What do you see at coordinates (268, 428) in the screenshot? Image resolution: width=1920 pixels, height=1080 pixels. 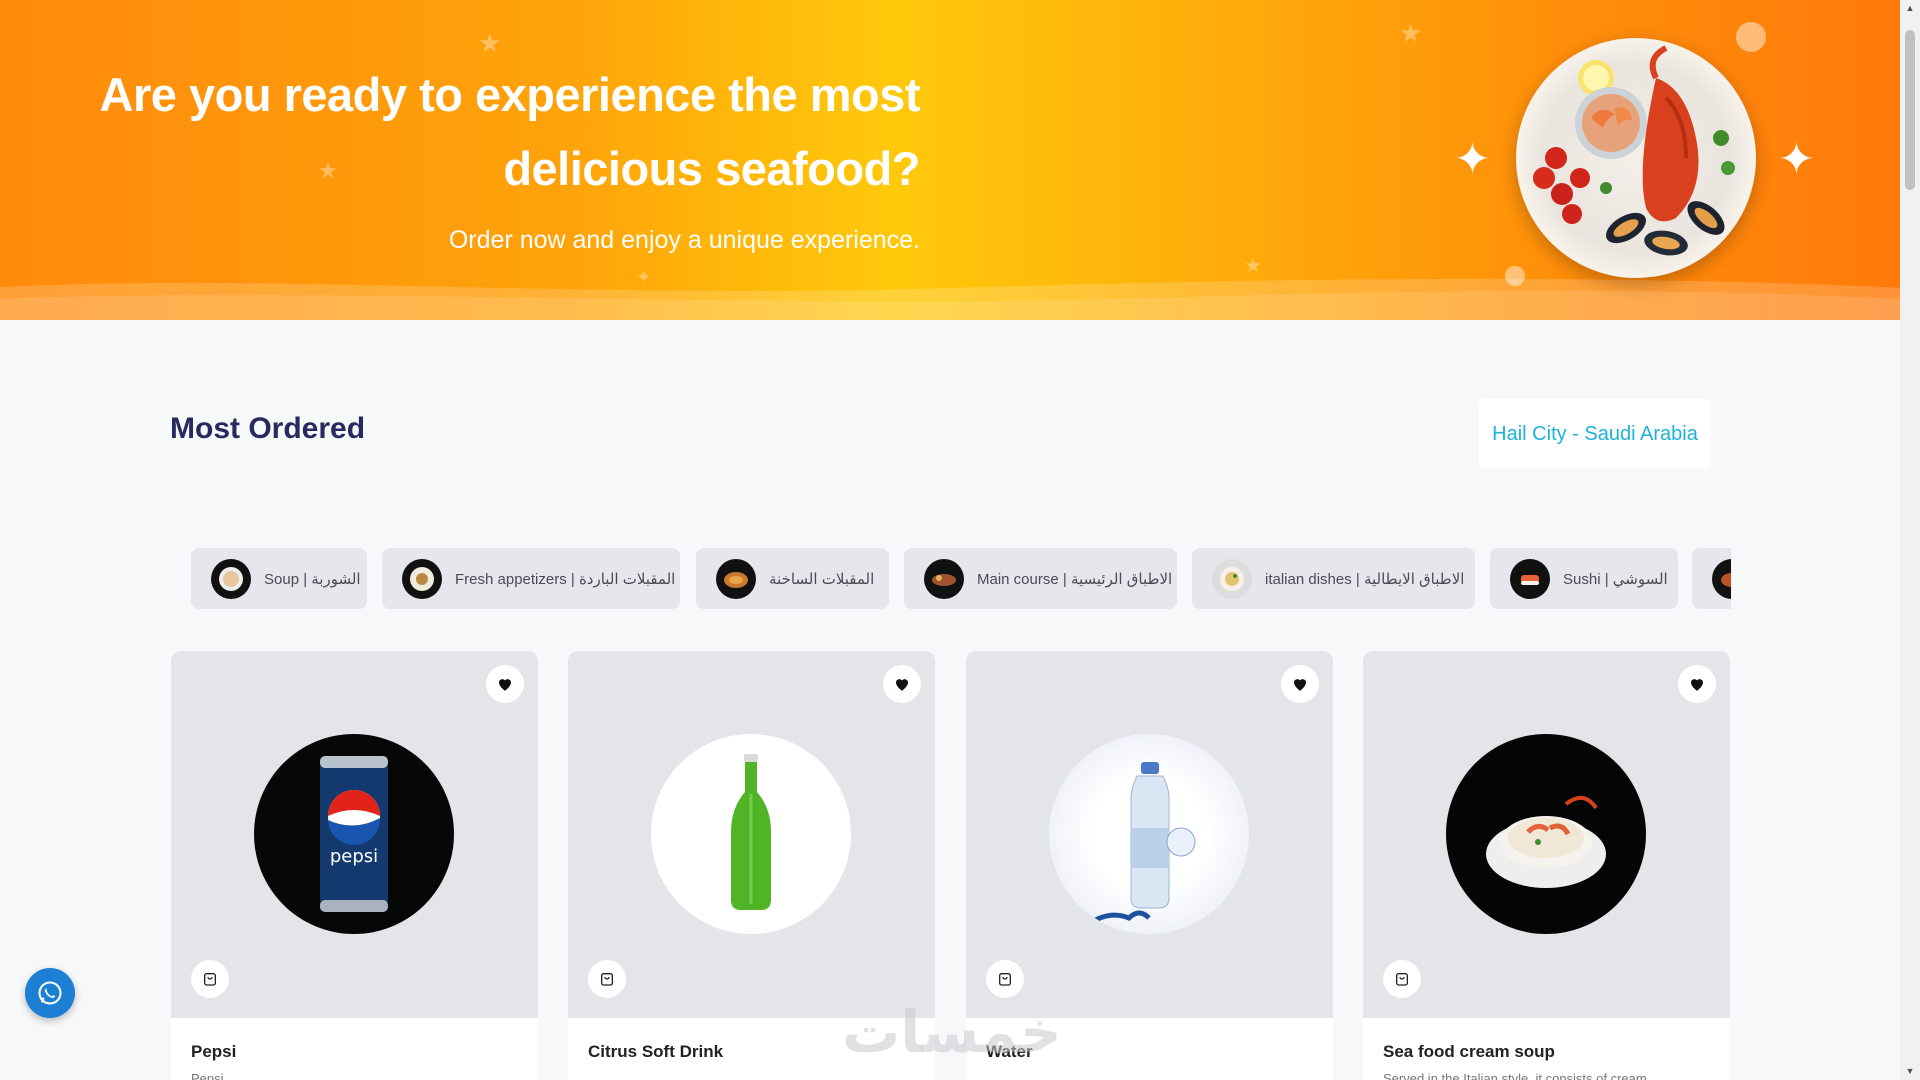 I see `section-title: Most Ordered` at bounding box center [268, 428].